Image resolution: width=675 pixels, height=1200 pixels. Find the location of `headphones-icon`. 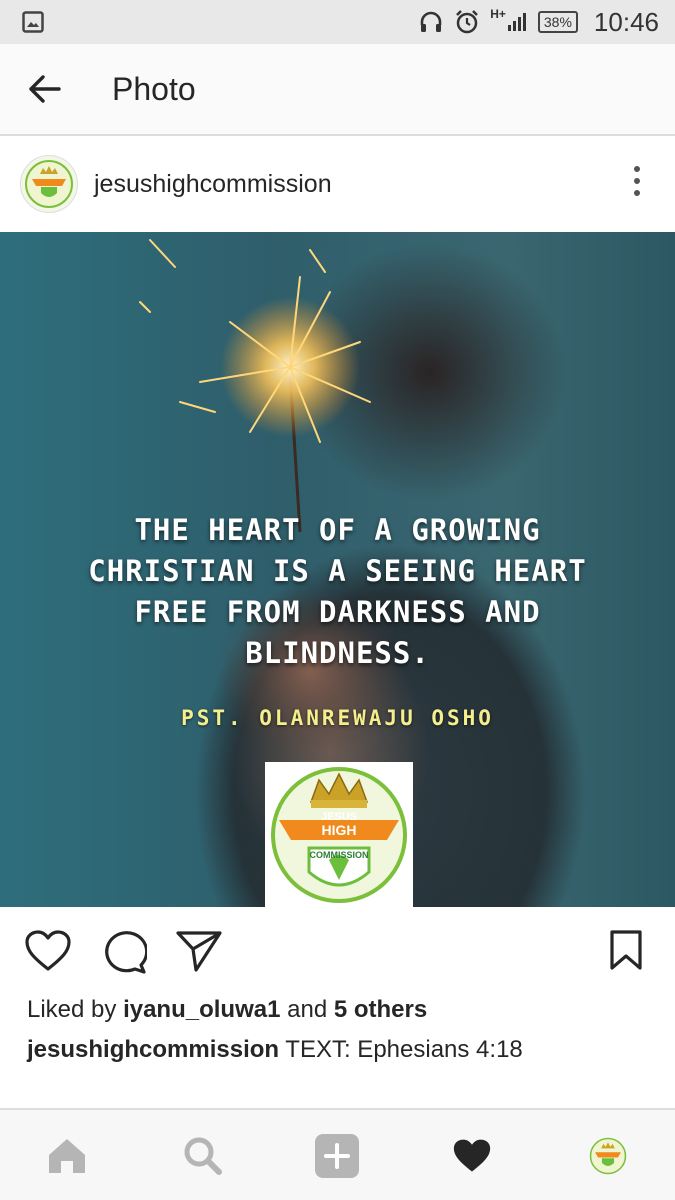

headphones-icon is located at coordinates (431, 21).